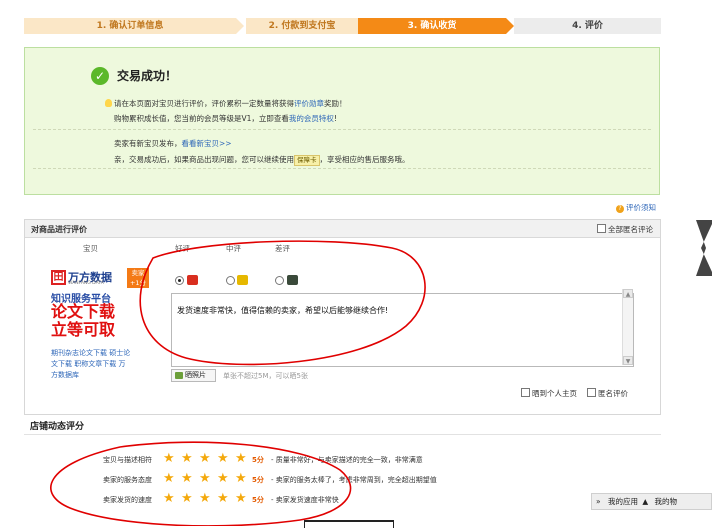 The height and width of the screenshot is (528, 712). What do you see at coordinates (432, 26) in the screenshot?
I see `step-confirm-receipt: 3. 确认收货` at bounding box center [432, 26].